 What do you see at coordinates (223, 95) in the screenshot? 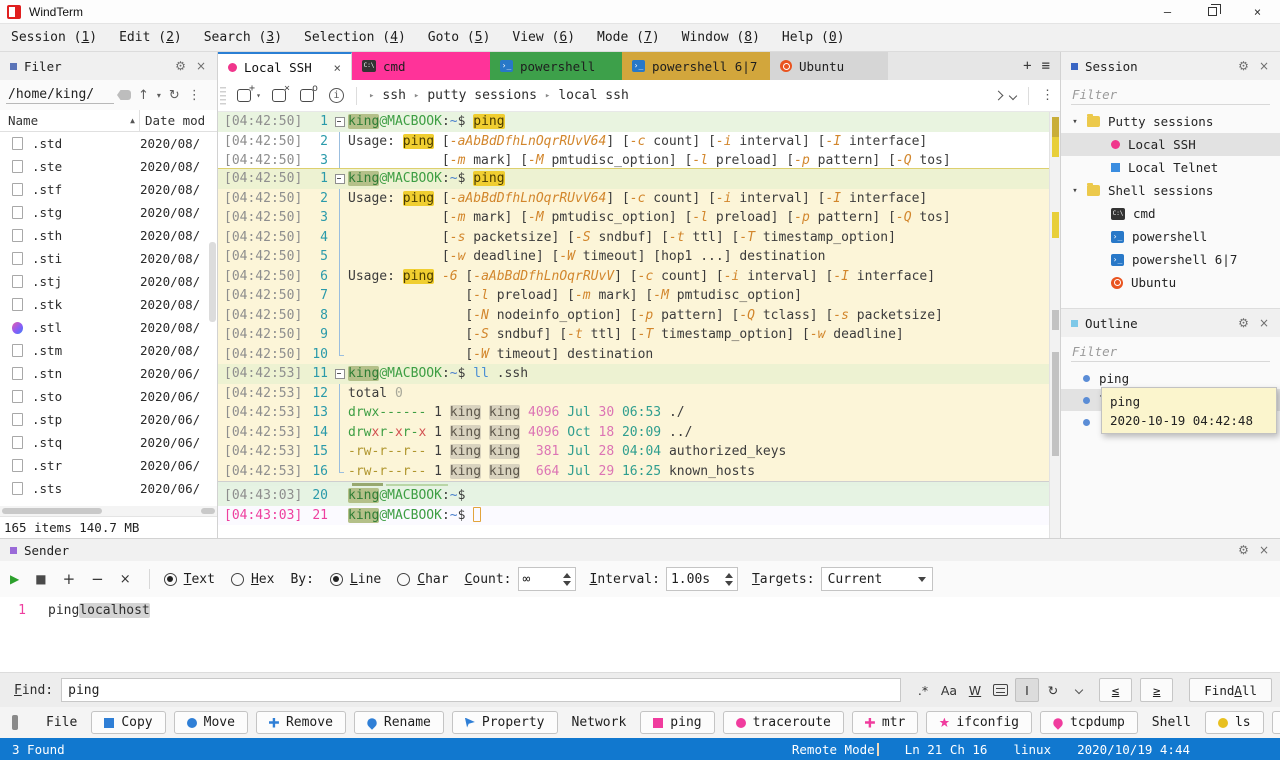
I see `drag-handle` at bounding box center [223, 95].